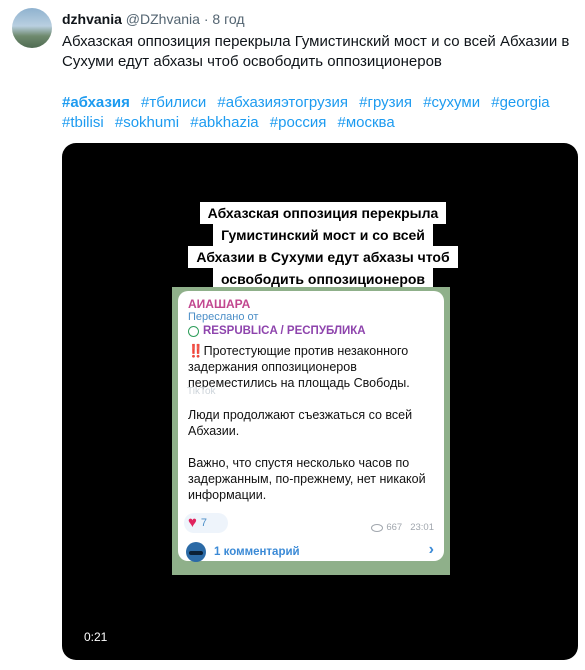 Image resolution: width=585 pixels, height=670 pixels. Describe the element at coordinates (394, 527) in the screenshot. I see `view-count: 667` at that location.